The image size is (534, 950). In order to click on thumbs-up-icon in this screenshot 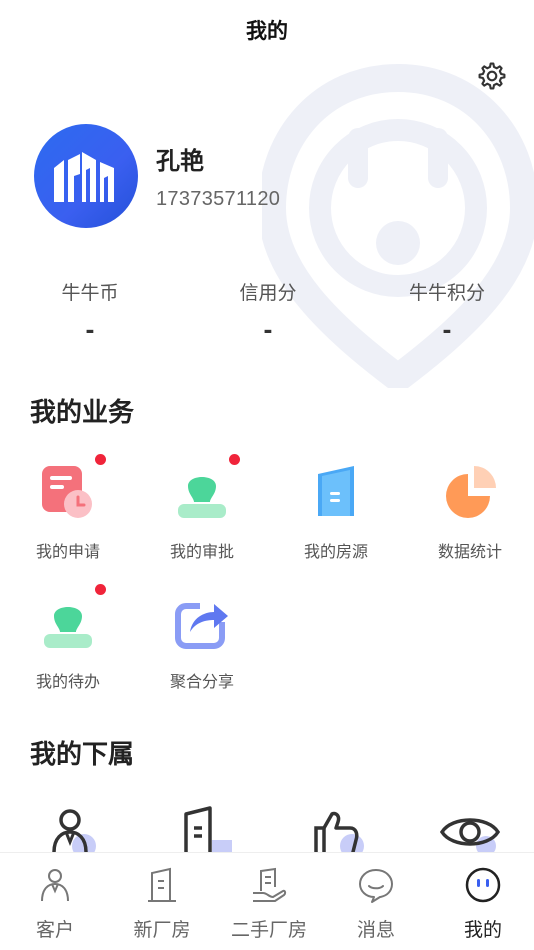, I will do `click(339, 831)`.